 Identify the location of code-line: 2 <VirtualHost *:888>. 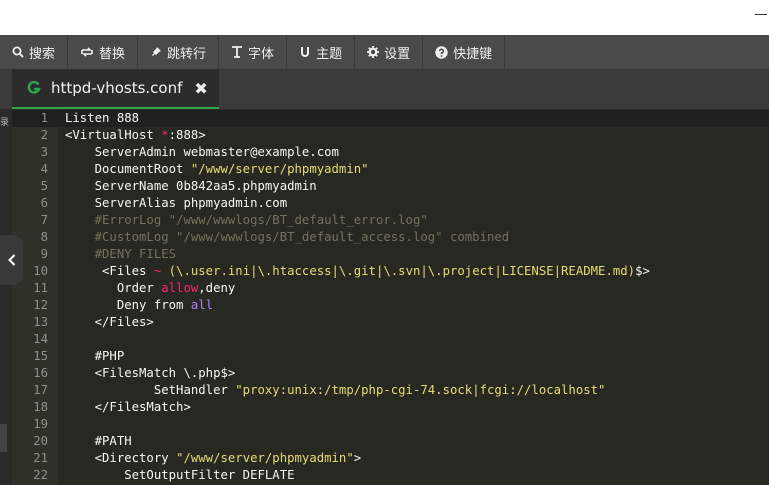
(390, 135).